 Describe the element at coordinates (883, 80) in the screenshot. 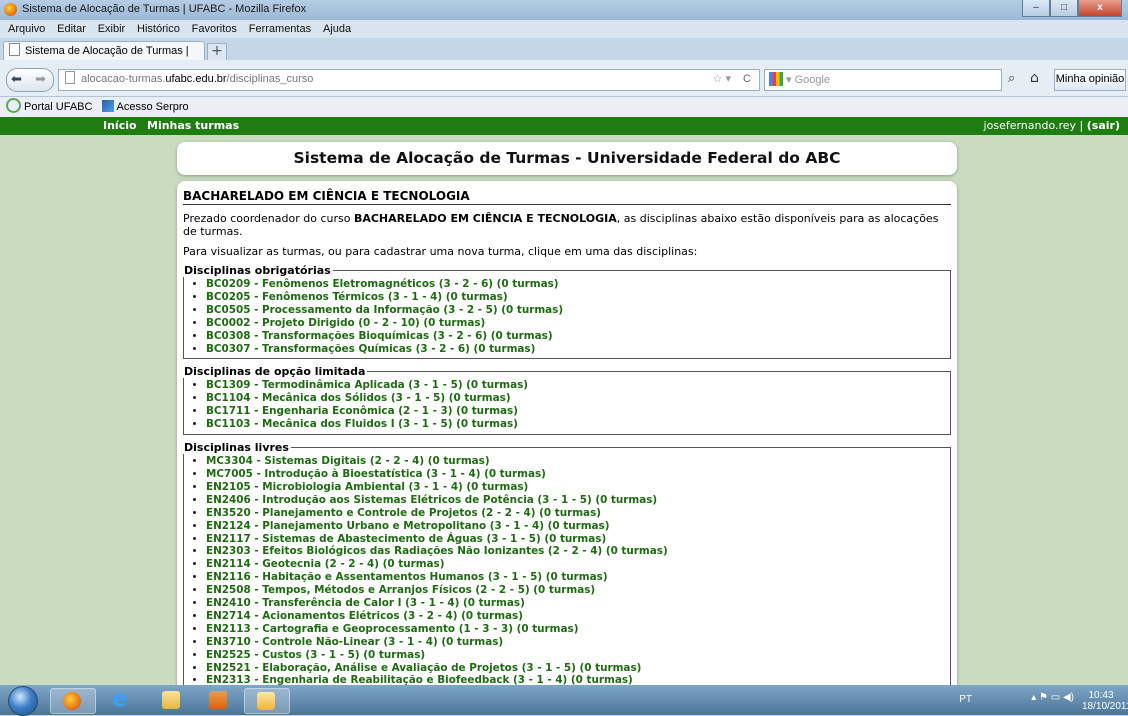

I see `search-bar: ▾ Google` at that location.